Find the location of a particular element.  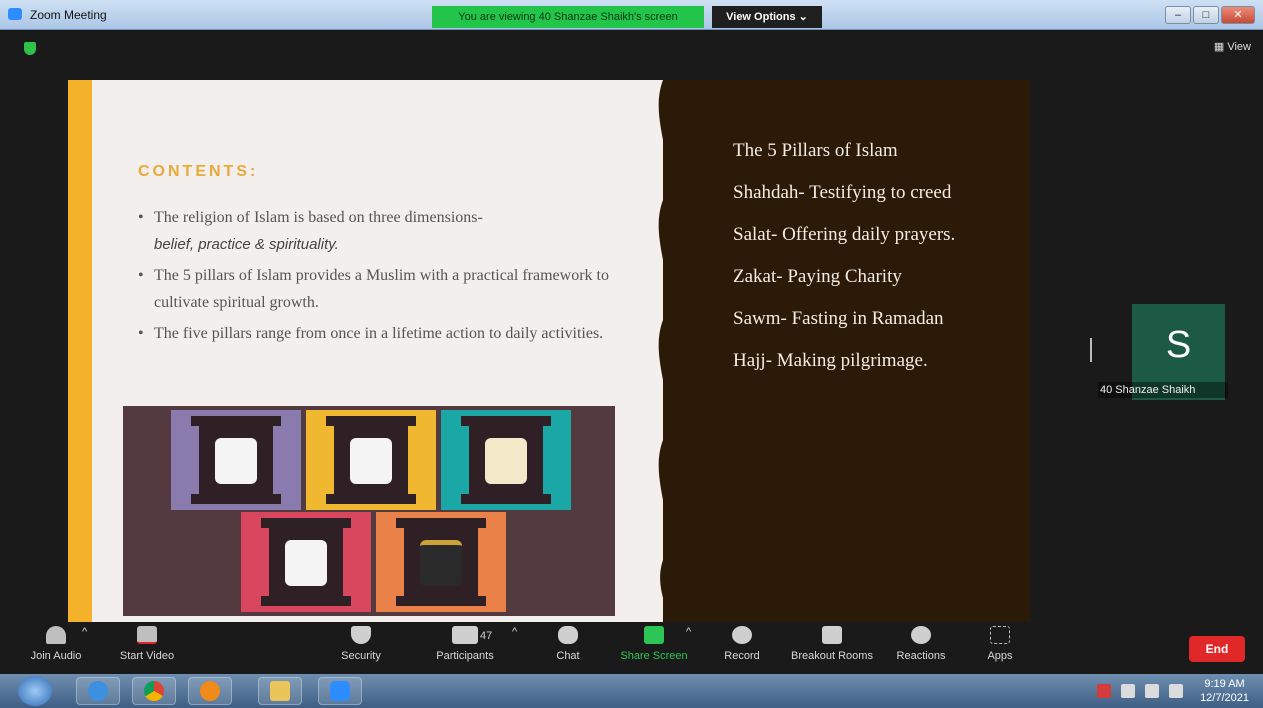

share-screen-button: Share Screen is located at coordinates (654, 644).